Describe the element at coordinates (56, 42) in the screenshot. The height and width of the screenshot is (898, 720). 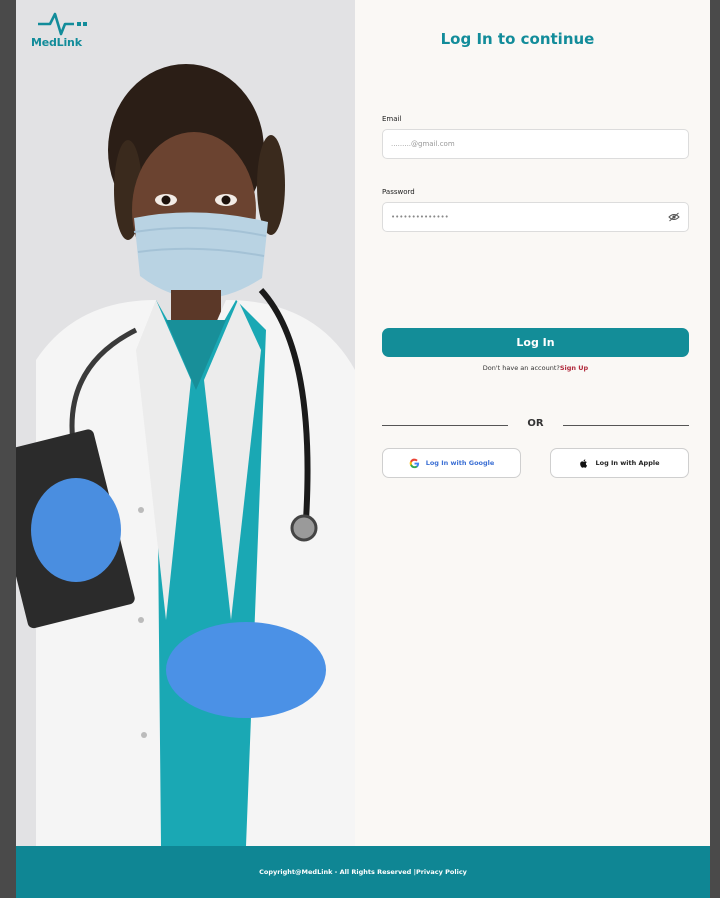
I see `brand-name: MedLink` at that location.